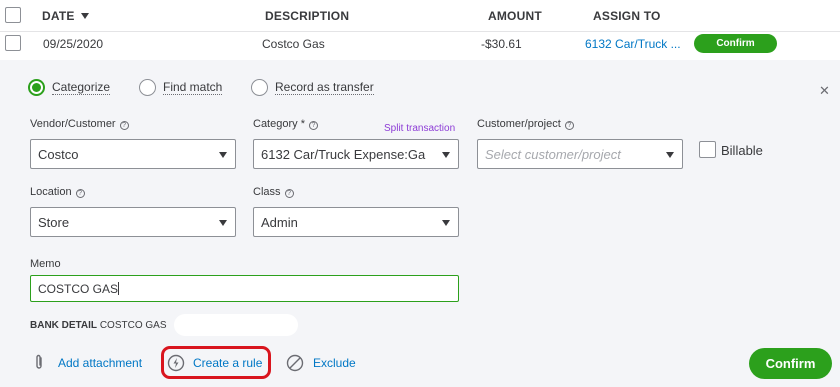 The height and width of the screenshot is (387, 840). What do you see at coordinates (64, 325) in the screenshot?
I see `bank-detail-label: BANK DETAIL` at bounding box center [64, 325].